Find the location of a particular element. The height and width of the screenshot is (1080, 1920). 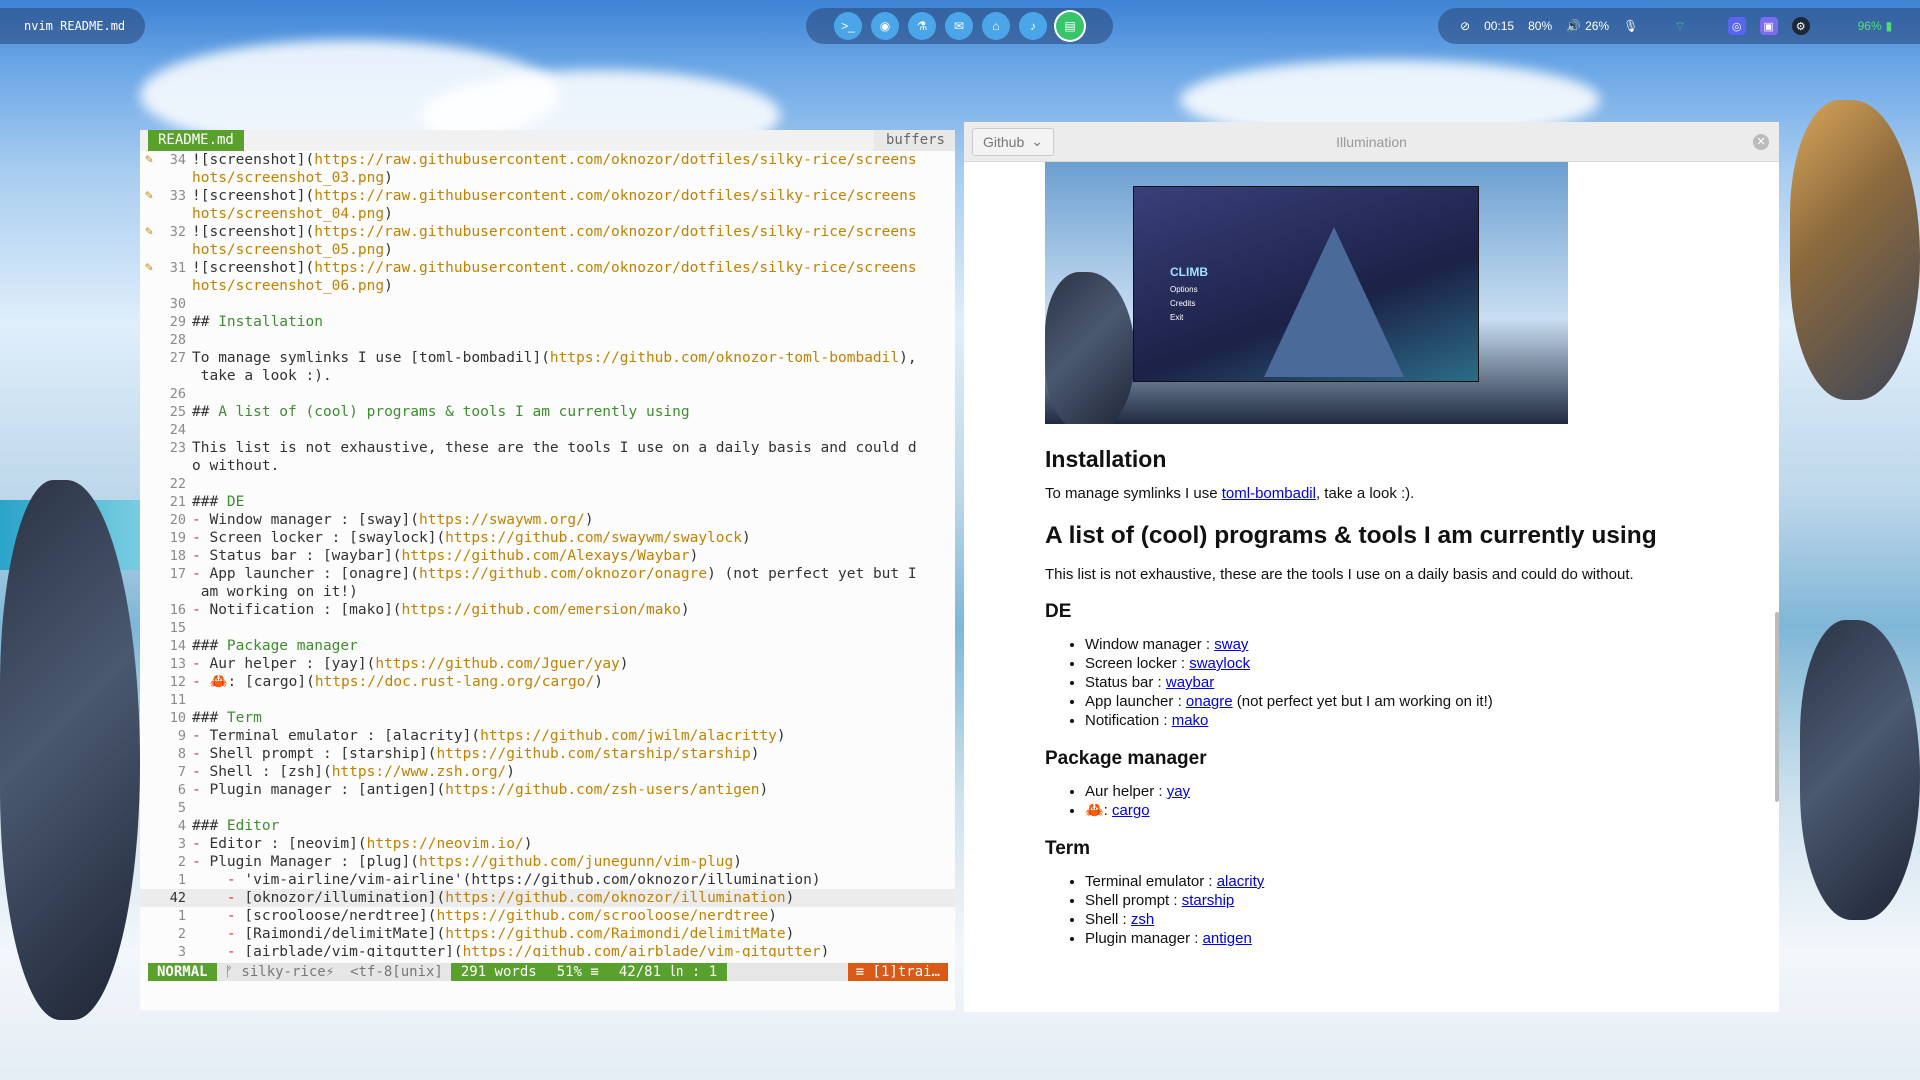

url-text: https://github.com/Raimondi/delimitMate is located at coordinates (615, 934).